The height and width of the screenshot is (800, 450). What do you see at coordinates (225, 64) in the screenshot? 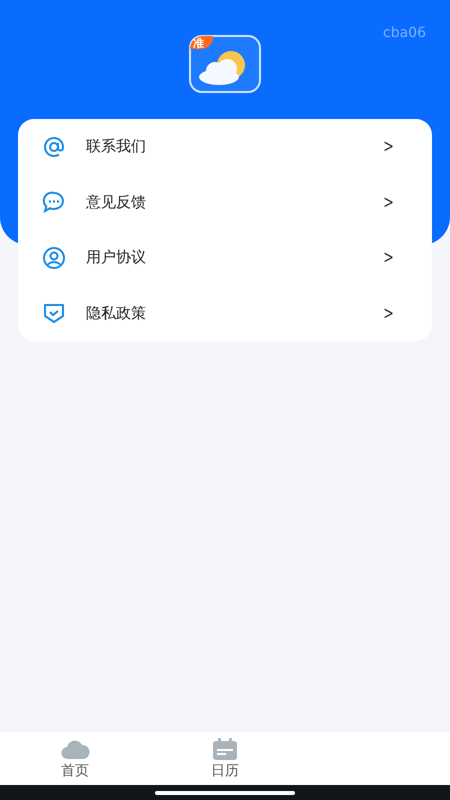
I see `app-icon` at bounding box center [225, 64].